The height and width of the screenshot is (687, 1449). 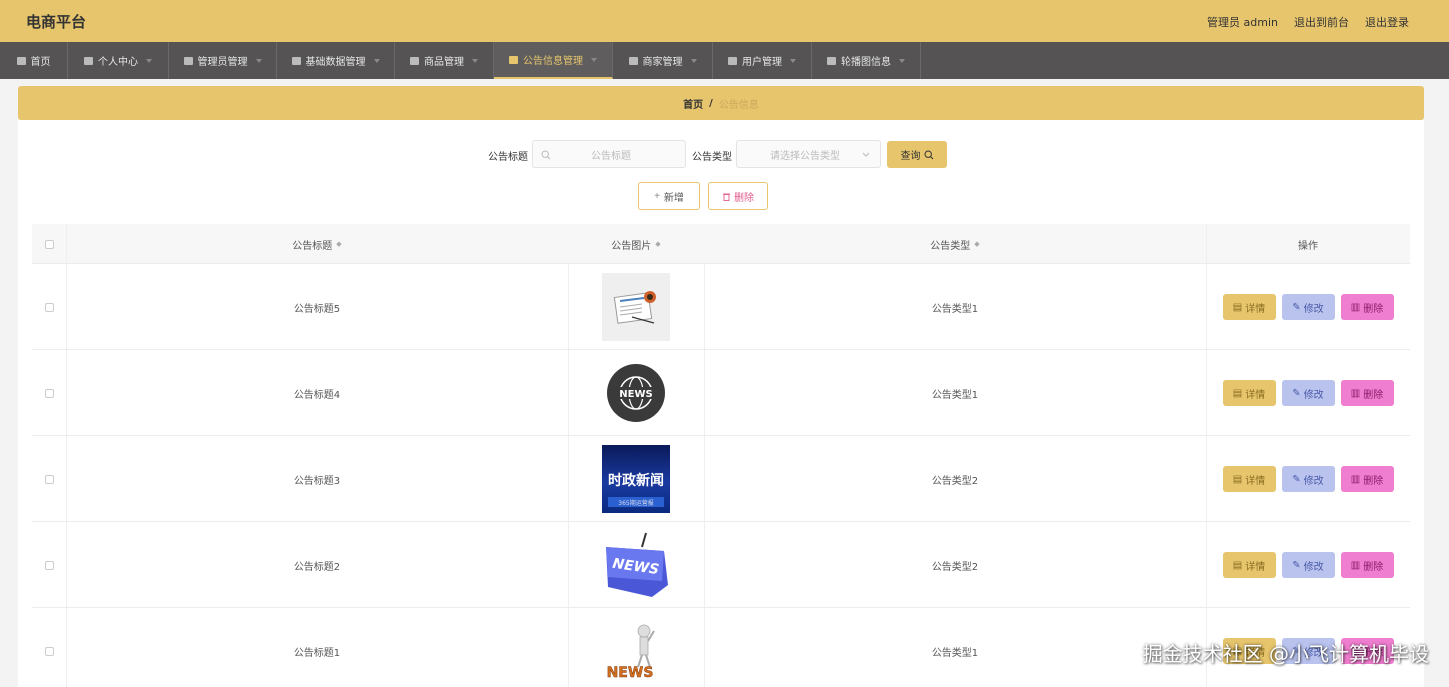 What do you see at coordinates (188, 60) in the screenshot?
I see `clock-icon` at bounding box center [188, 60].